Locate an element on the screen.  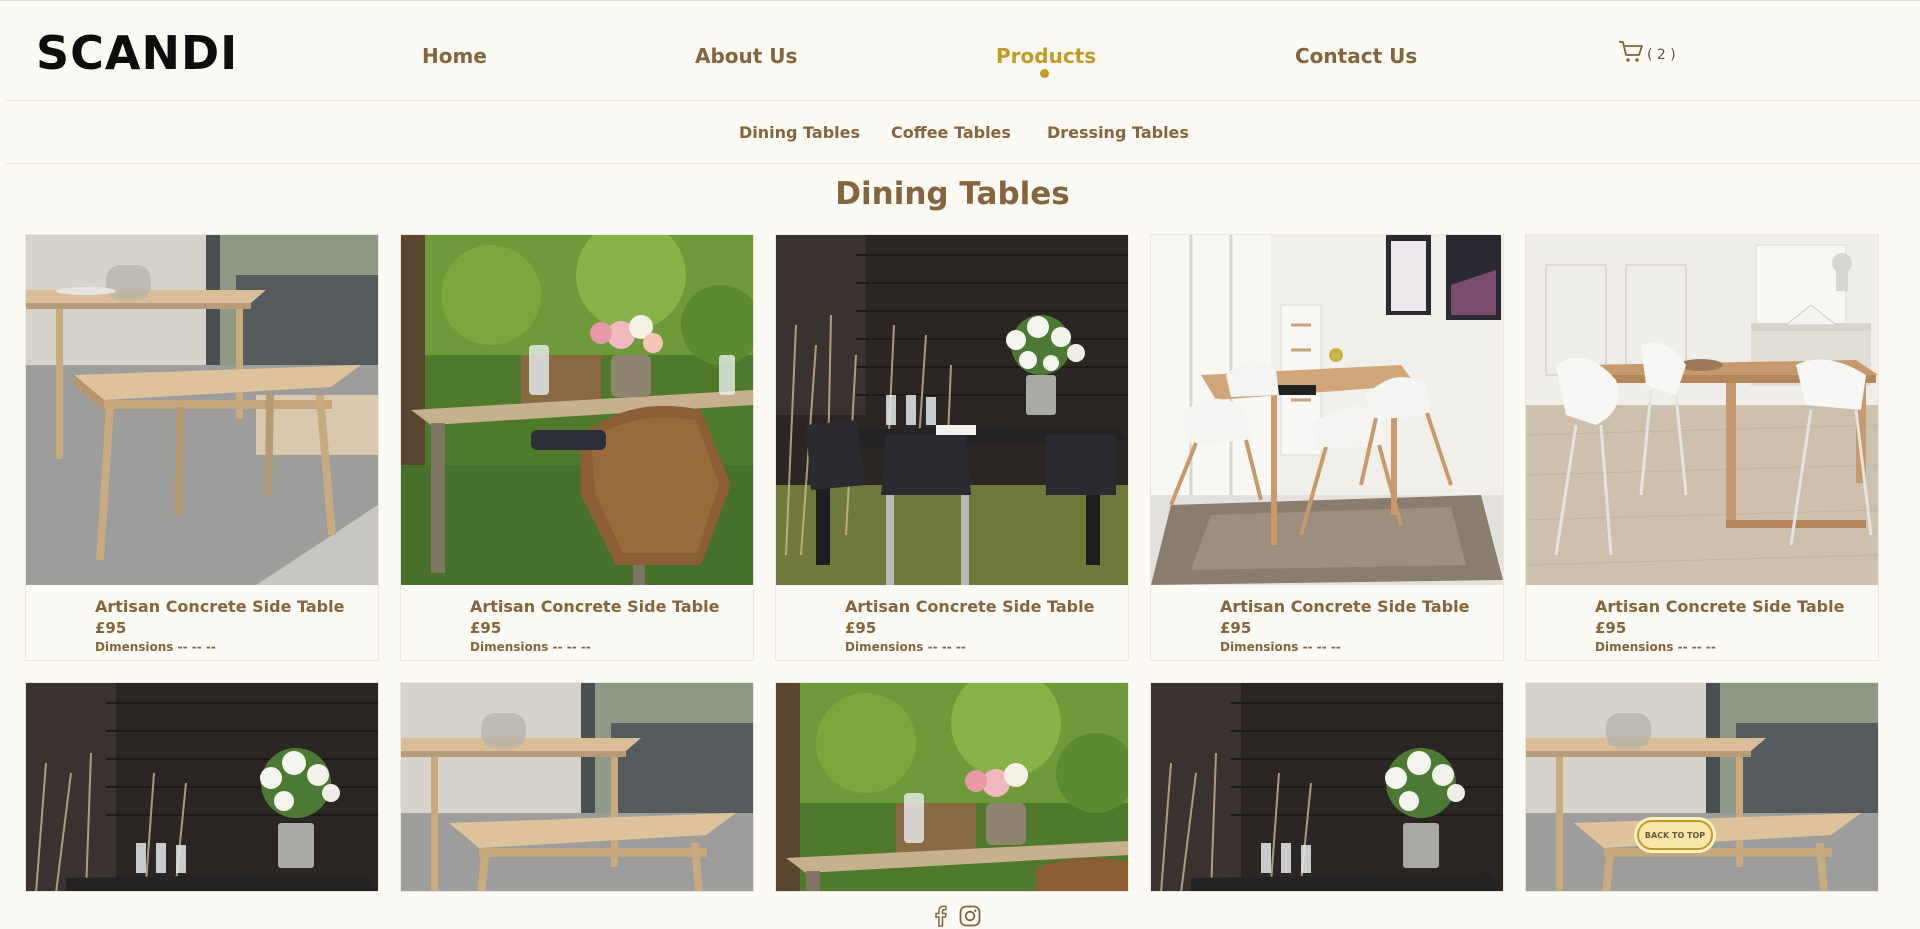
shopping-cart-icon is located at coordinates (1631, 52).